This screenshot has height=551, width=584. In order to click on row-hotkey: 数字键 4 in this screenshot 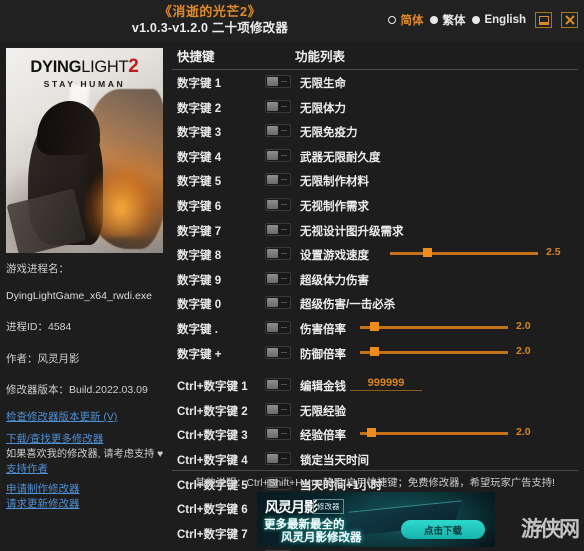, I will do `click(199, 157)`.